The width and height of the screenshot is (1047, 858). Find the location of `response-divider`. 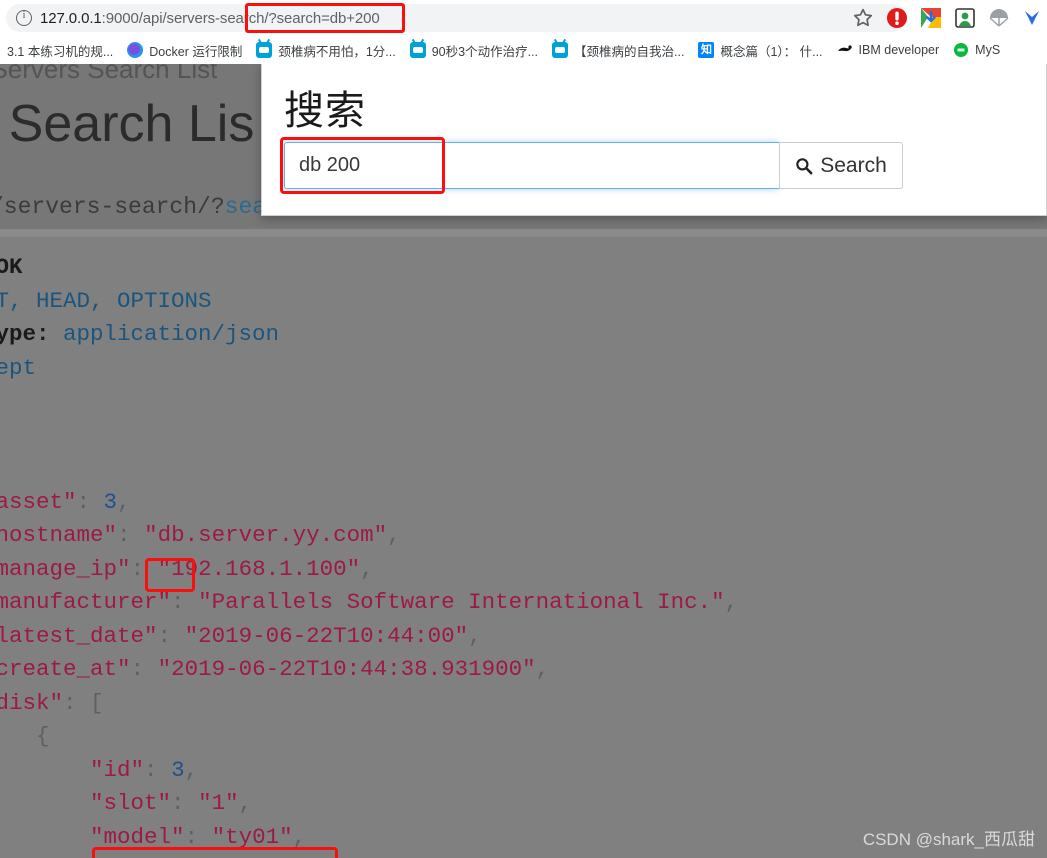

response-divider is located at coordinates (523, 233).